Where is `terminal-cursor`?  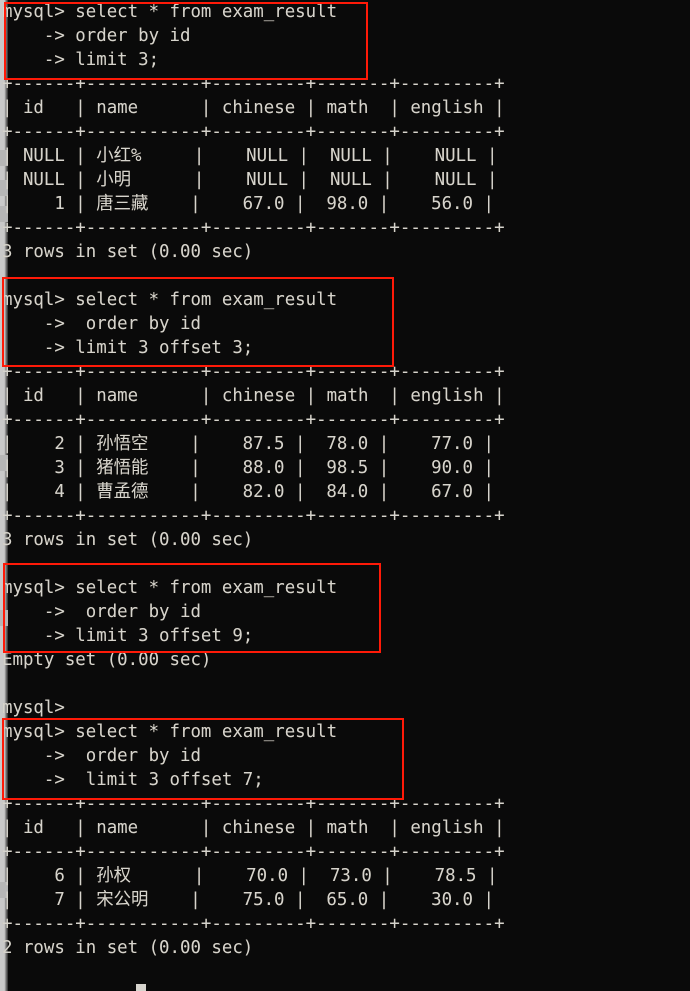
terminal-cursor is located at coordinates (141, 987).